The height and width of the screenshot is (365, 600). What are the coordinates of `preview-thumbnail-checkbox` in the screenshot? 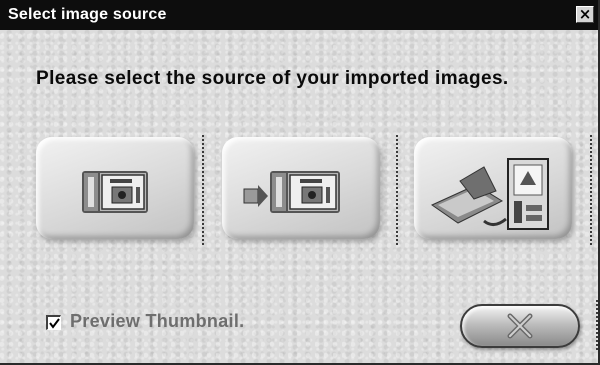 It's located at (53, 322).